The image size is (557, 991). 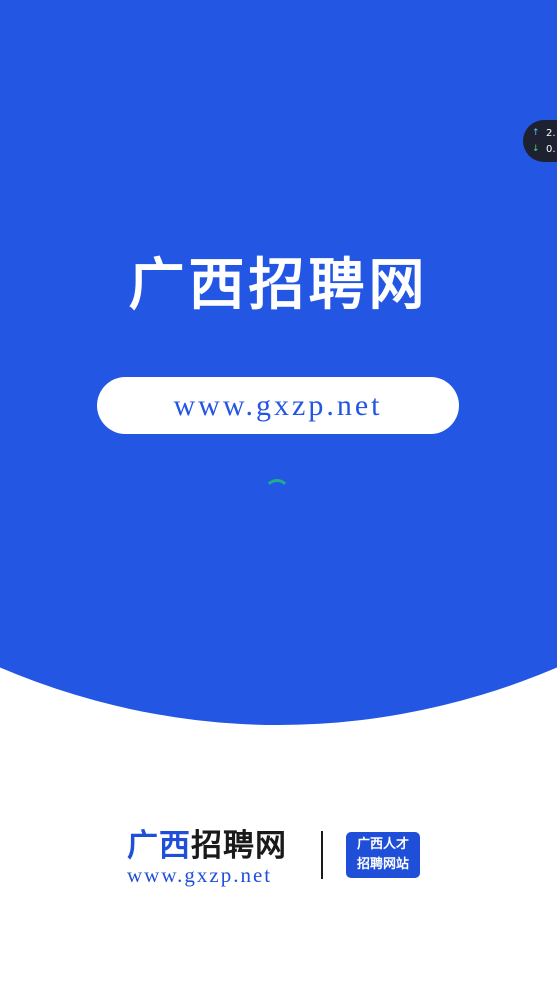 I want to click on download-speed: 0., so click(x=551, y=149).